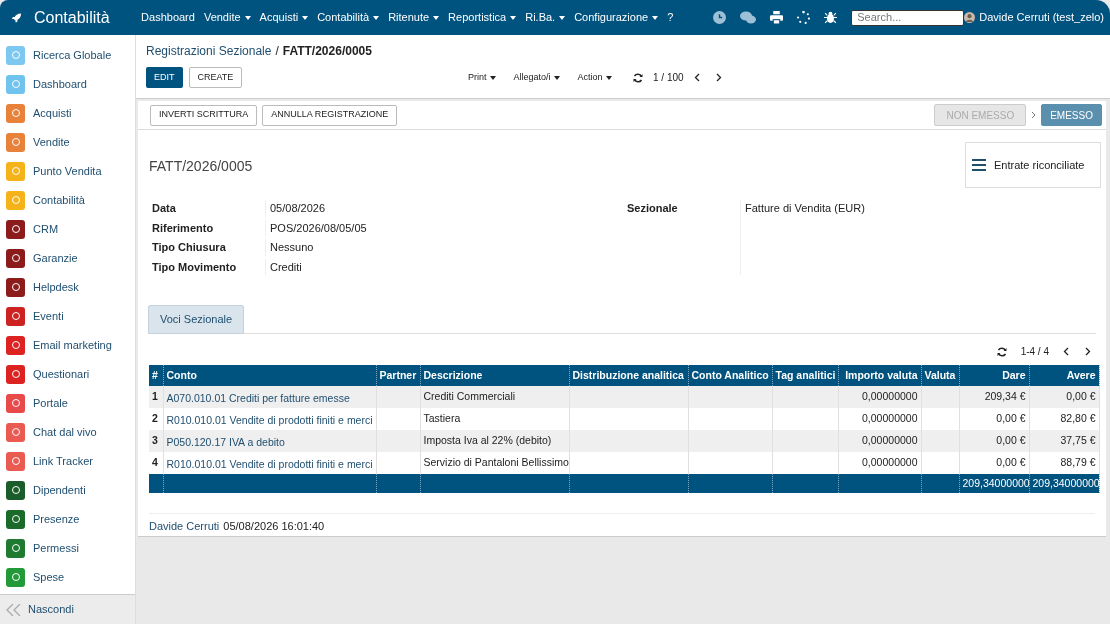  I want to click on status-step: EMESSO, so click(1071, 115).